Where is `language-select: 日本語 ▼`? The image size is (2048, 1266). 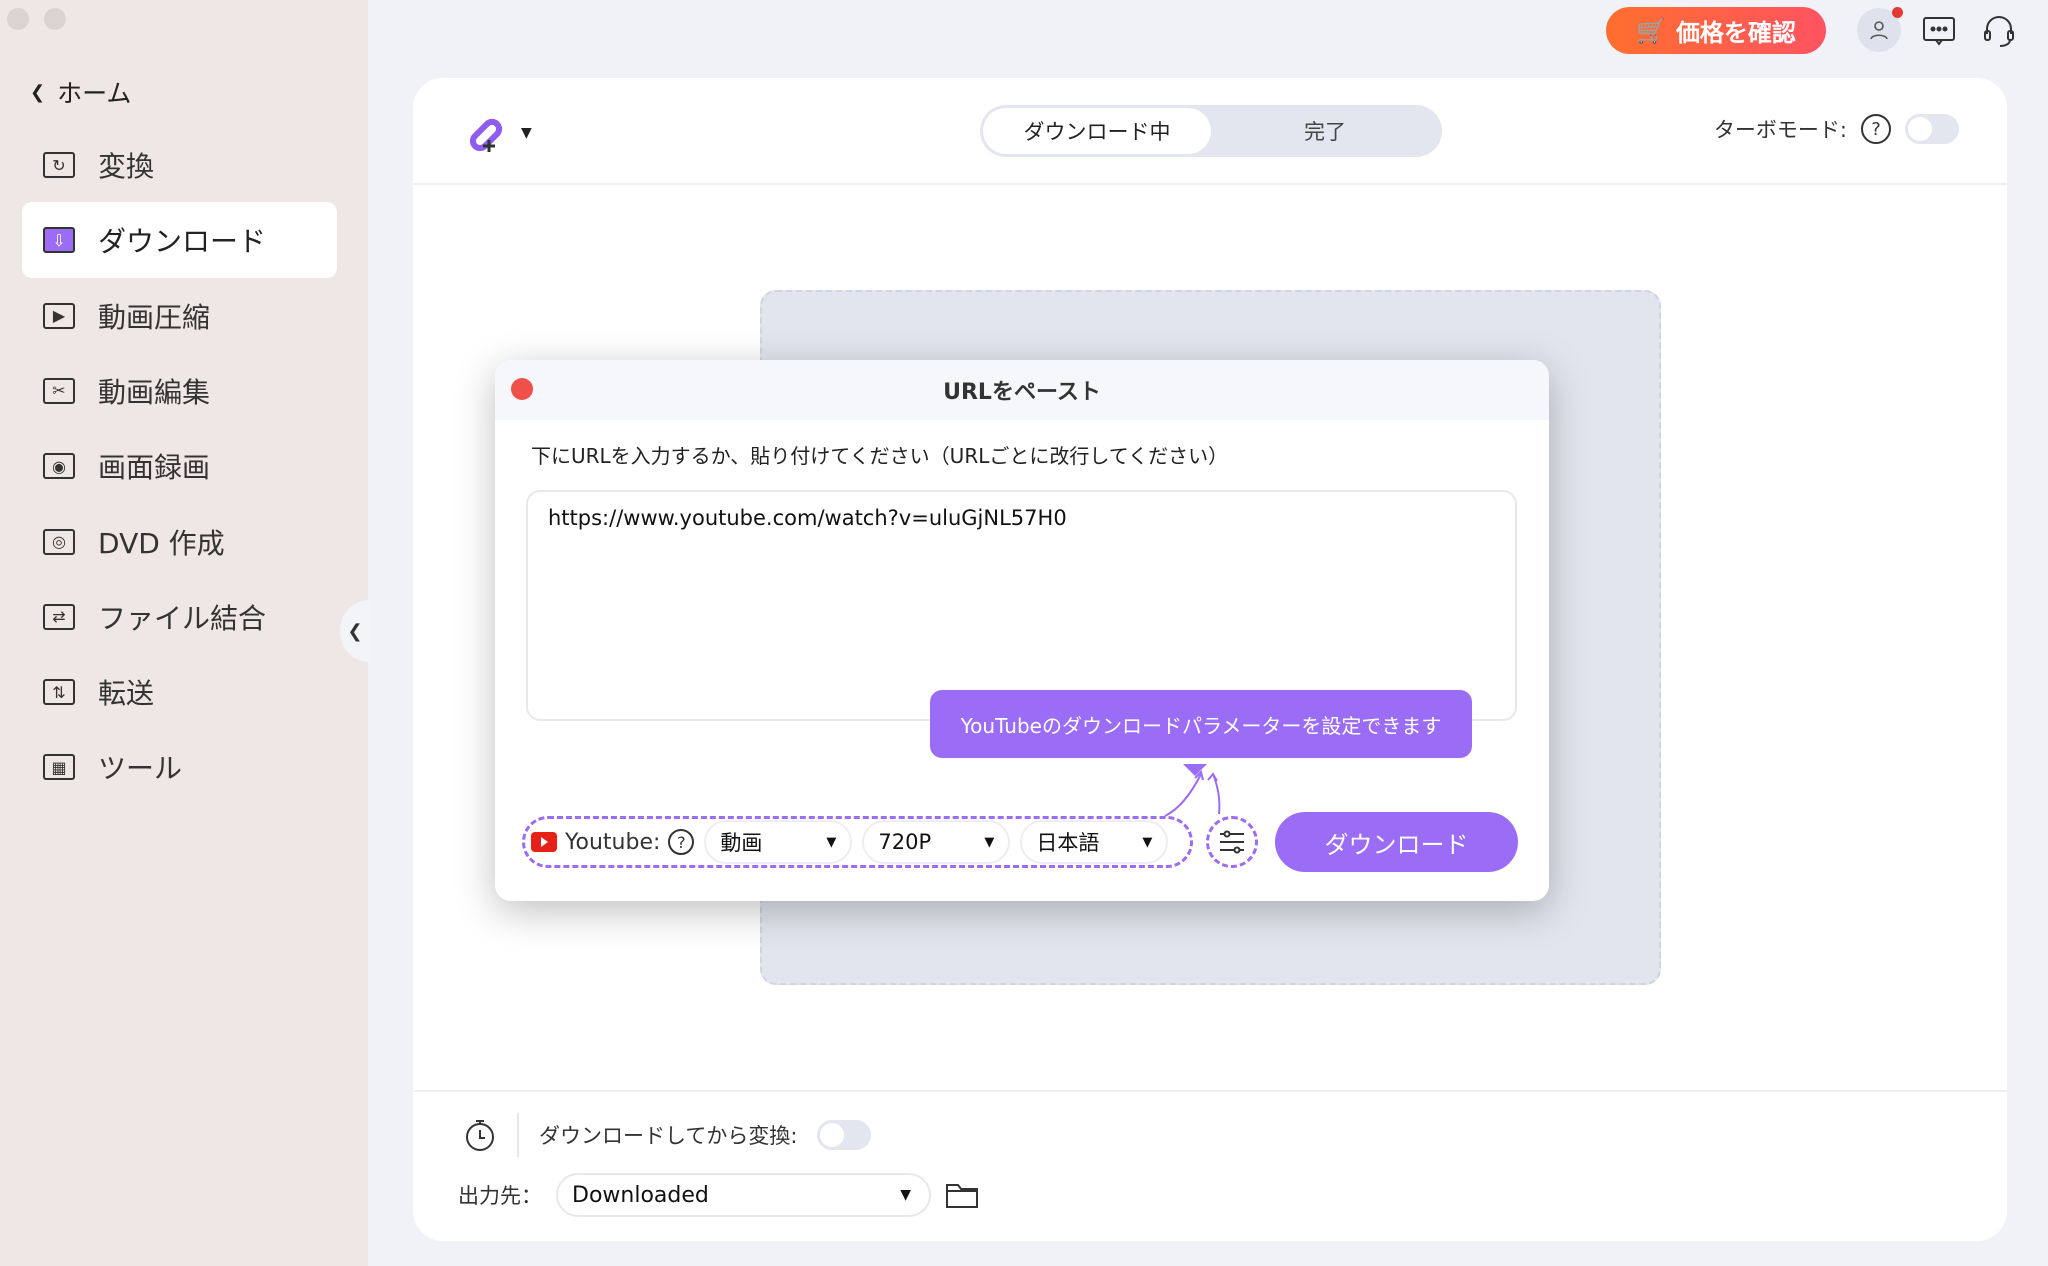 language-select: 日本語 ▼ is located at coordinates (1094, 842).